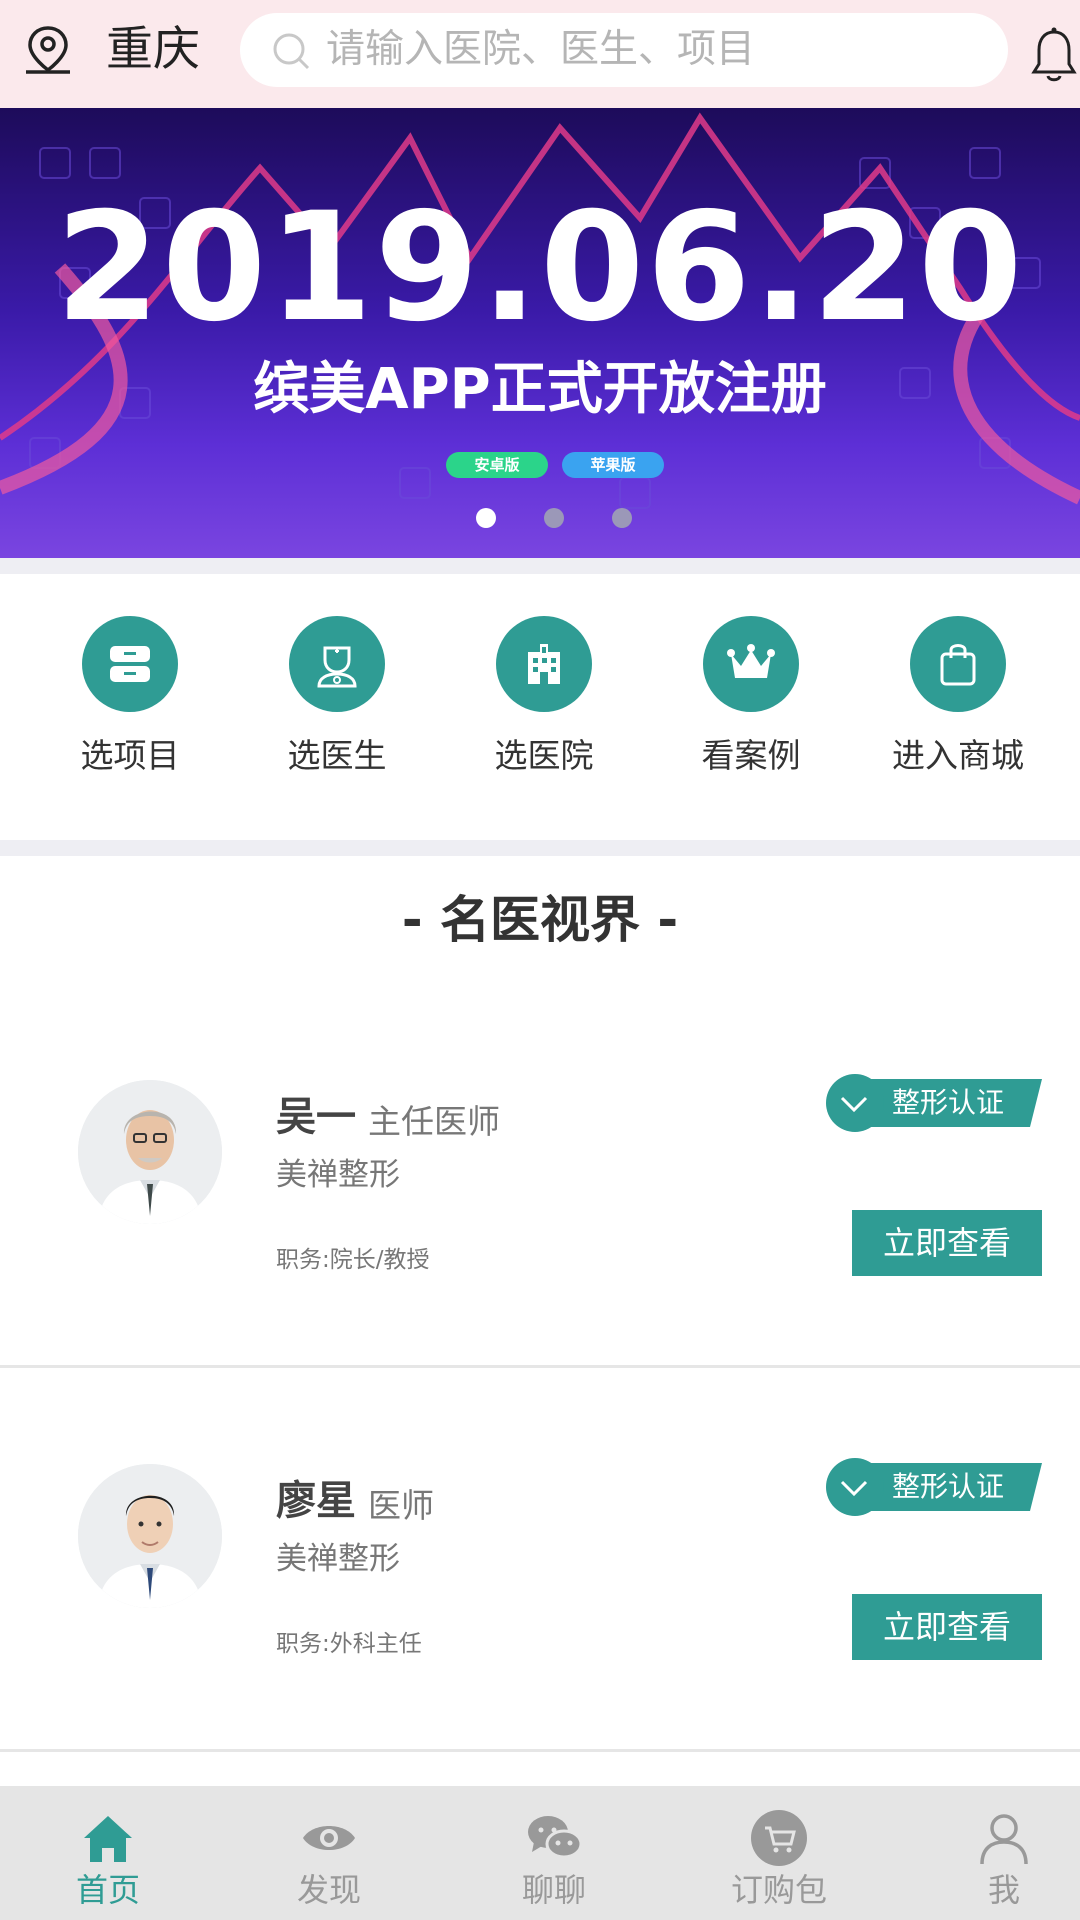 The image size is (1080, 1920). Describe the element at coordinates (108, 1839) in the screenshot. I see `home-icon` at that location.